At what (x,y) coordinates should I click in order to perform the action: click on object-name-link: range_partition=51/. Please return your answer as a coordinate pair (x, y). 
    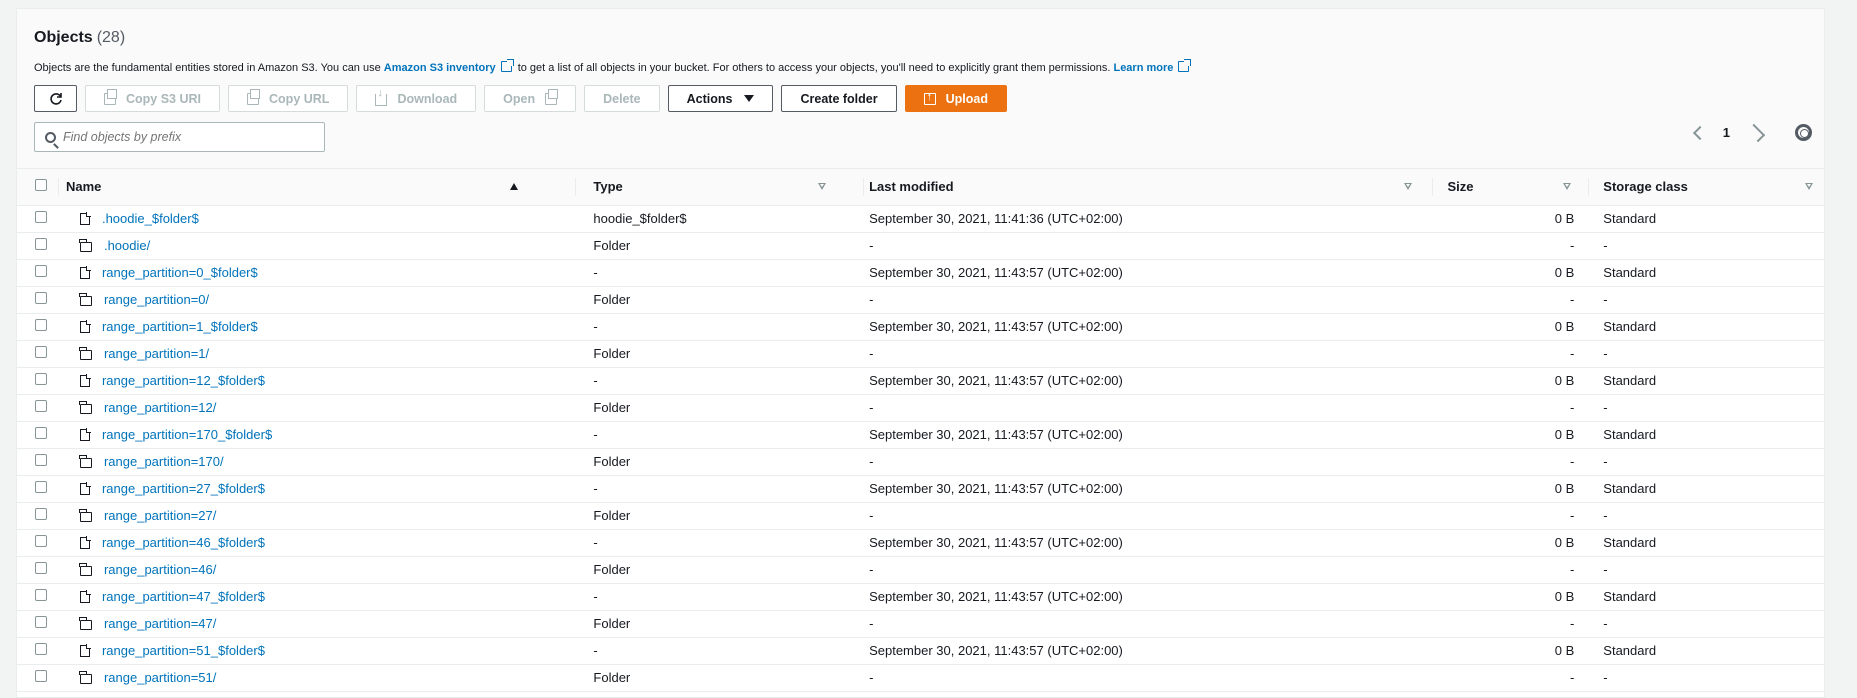
    Looking at the image, I should click on (160, 677).